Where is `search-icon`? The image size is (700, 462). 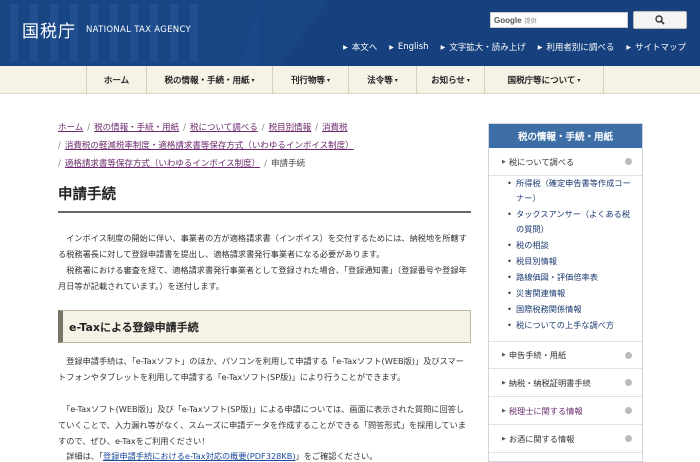
search-icon is located at coordinates (660, 20).